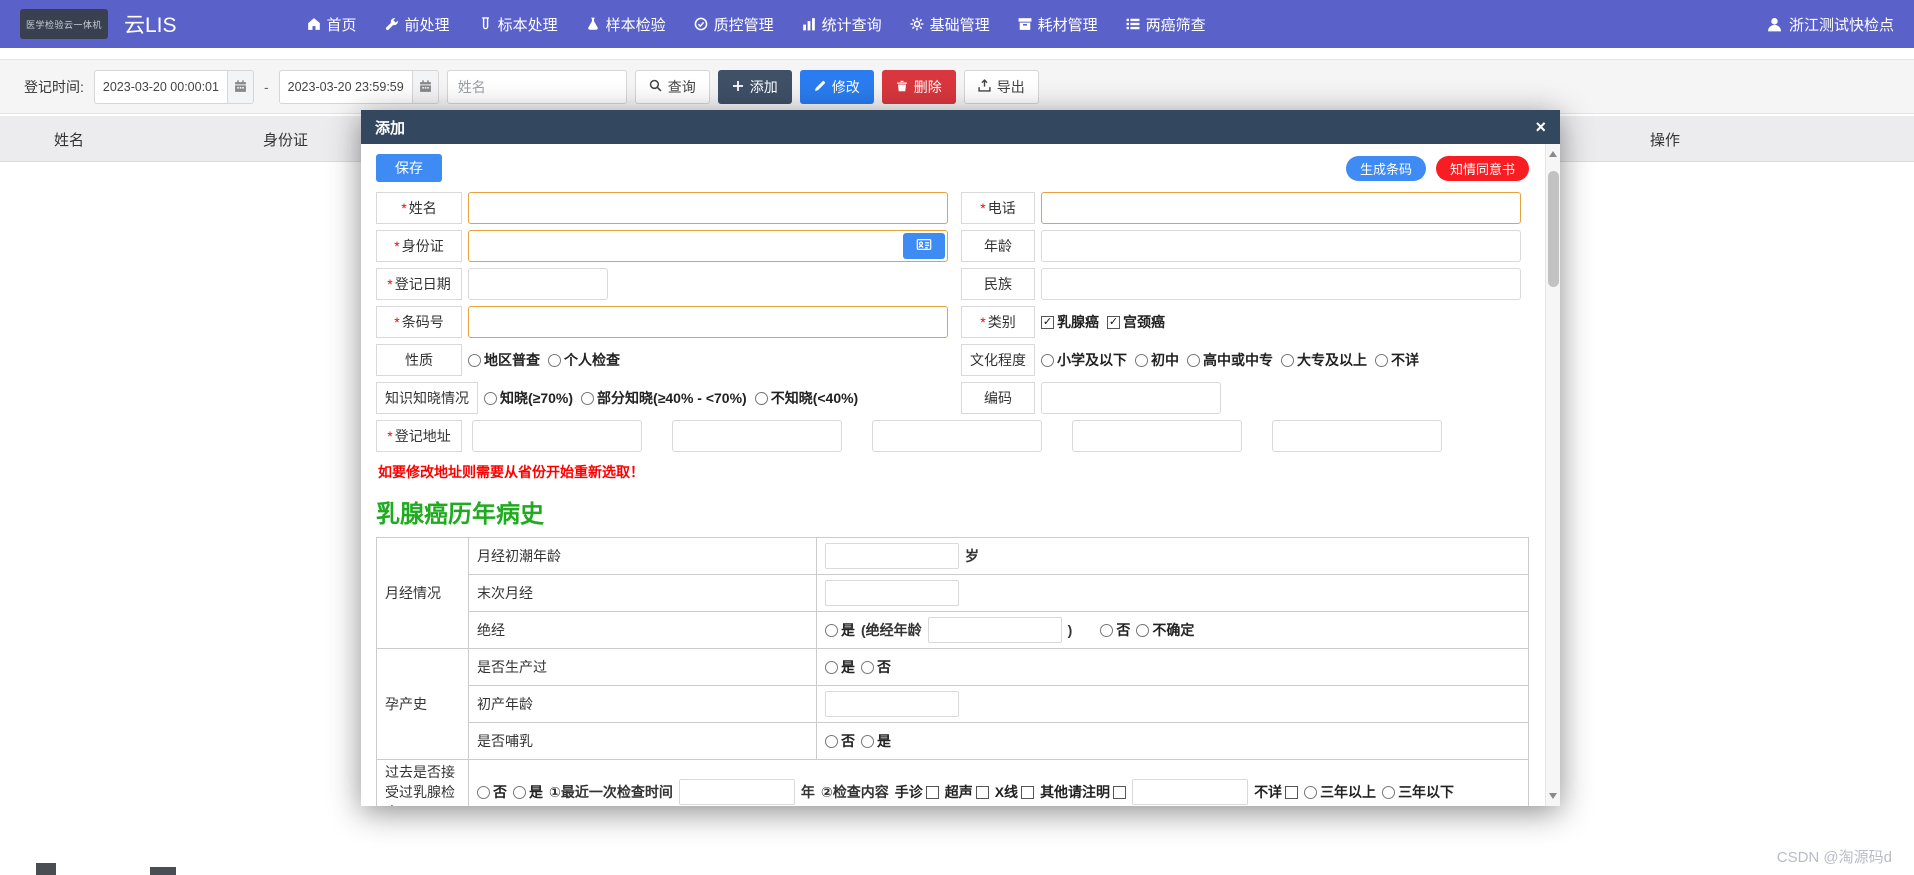 The image size is (1914, 875). I want to click on under-three-years-radio: 三年以下, so click(1418, 792).